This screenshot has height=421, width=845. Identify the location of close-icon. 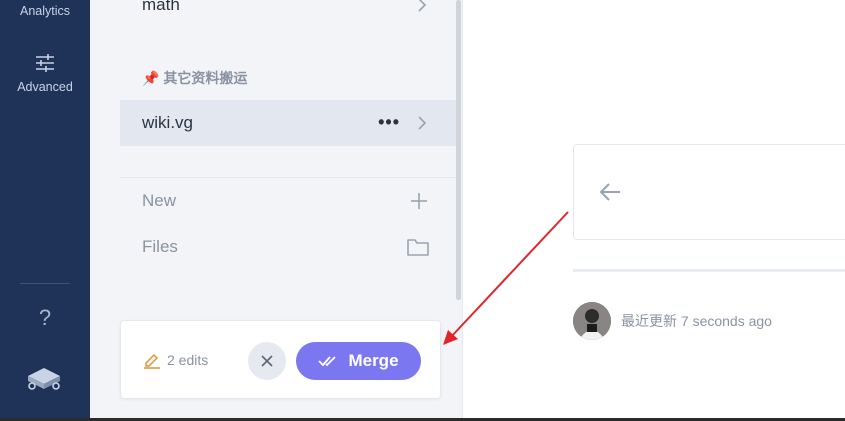
(267, 361).